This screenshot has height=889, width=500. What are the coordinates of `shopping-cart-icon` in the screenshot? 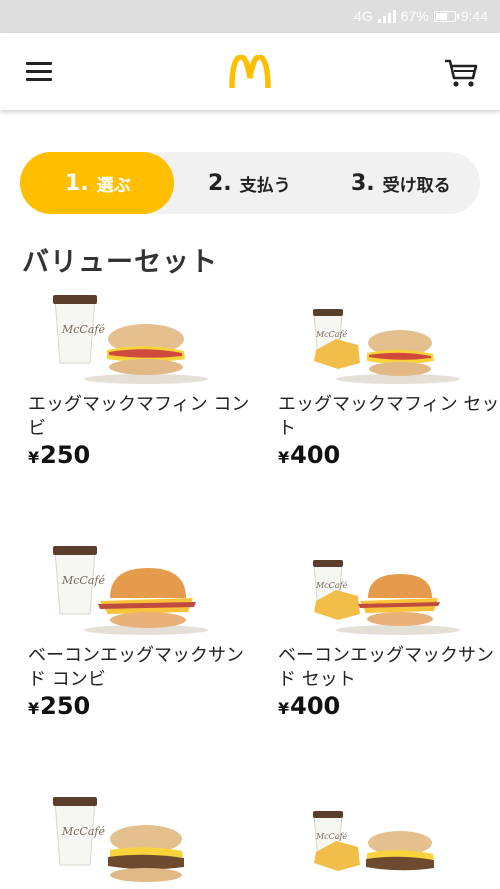 It's located at (461, 73).